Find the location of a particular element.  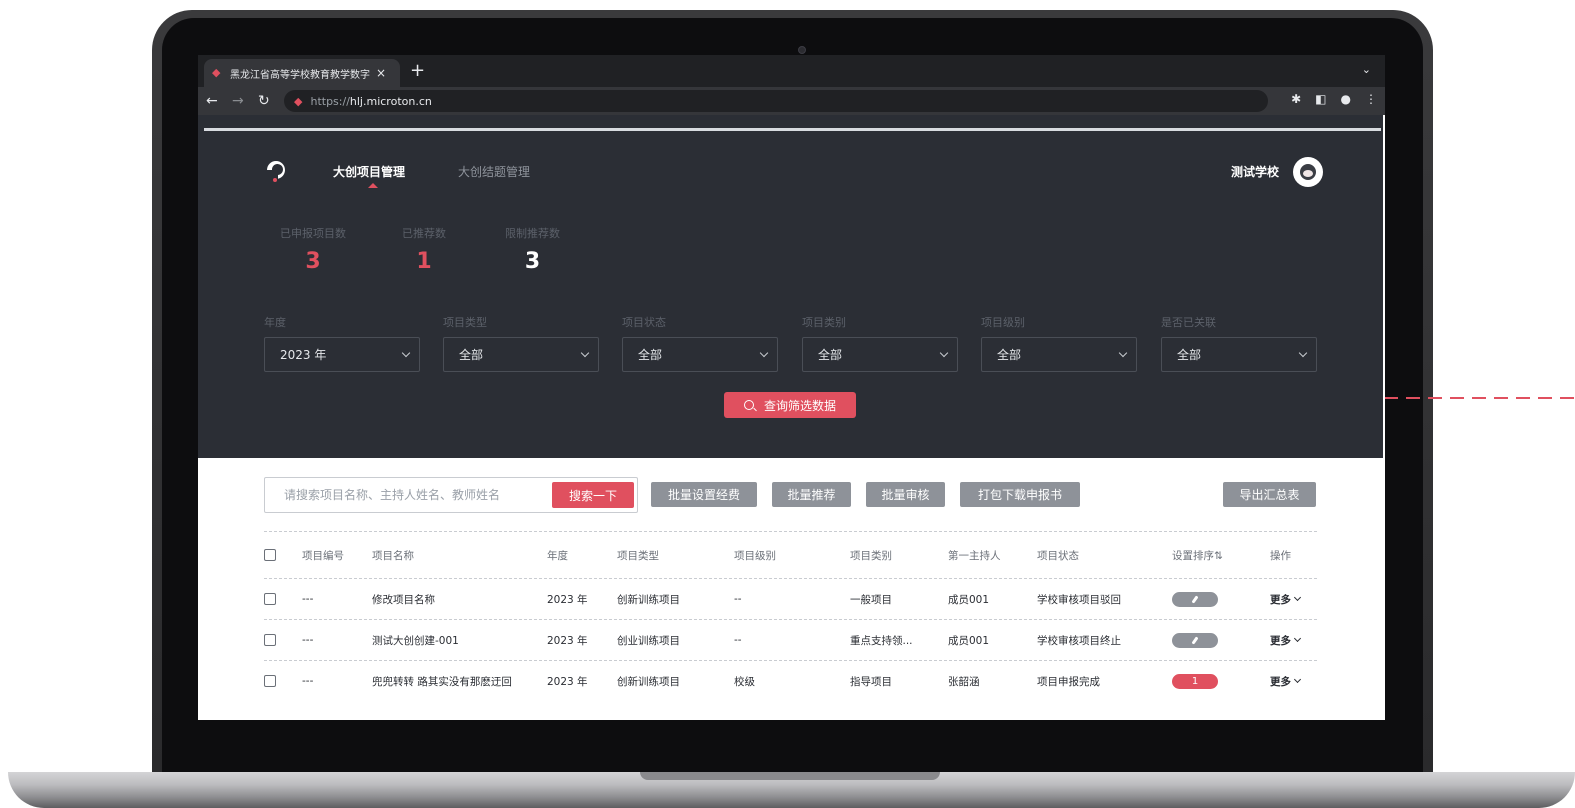

tab-bar: ◆ 黑龙江省高等学校教育教学数字 × + ⌄ is located at coordinates (791, 71).